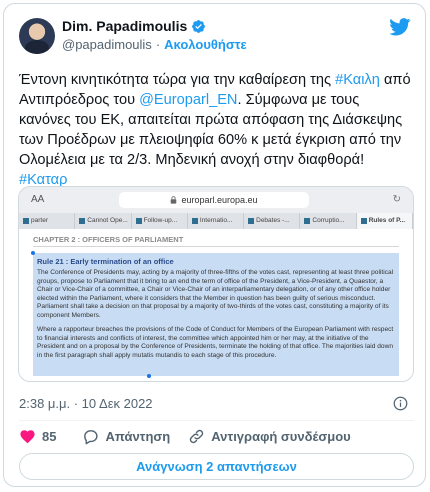  I want to click on rule-title: Rule 21 : Early termination of an office, so click(105, 261).